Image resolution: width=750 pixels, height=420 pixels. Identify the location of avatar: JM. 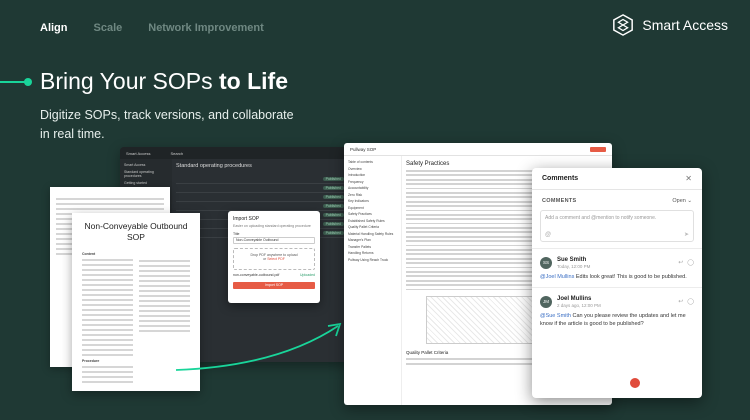
(546, 302).